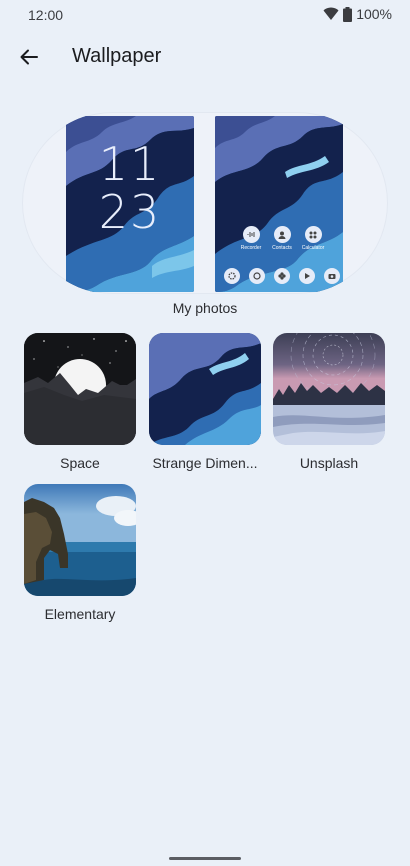 This screenshot has width=410, height=866. I want to click on lock-screen-preview: 11 23, so click(130, 204).